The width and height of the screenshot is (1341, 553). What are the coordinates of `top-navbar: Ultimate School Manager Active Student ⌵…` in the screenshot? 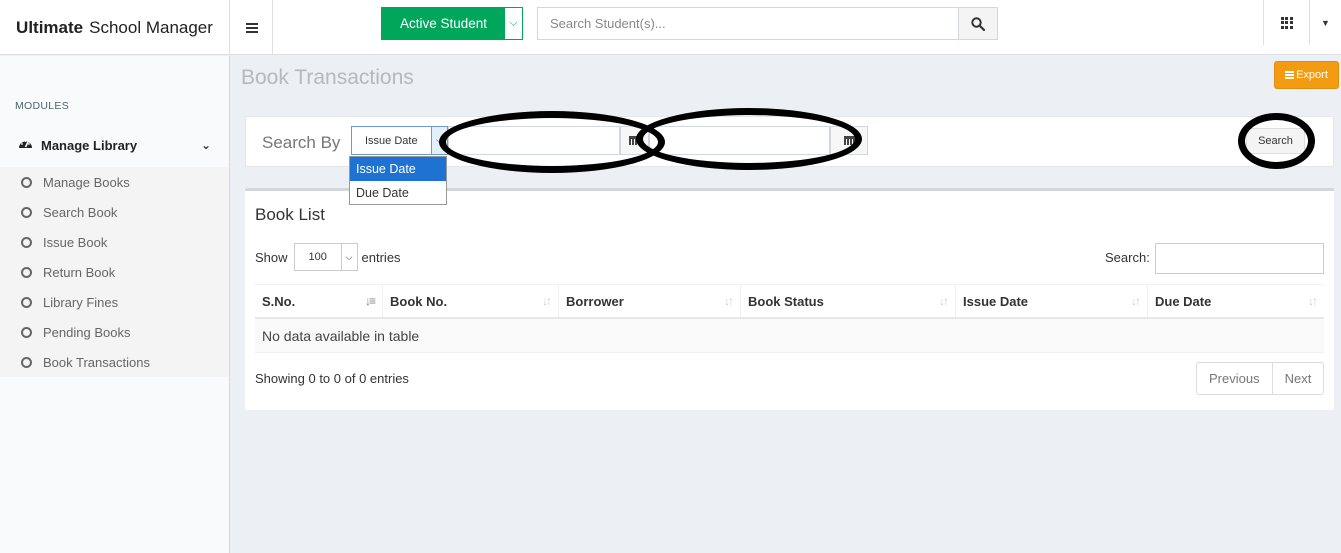 It's located at (670, 27).